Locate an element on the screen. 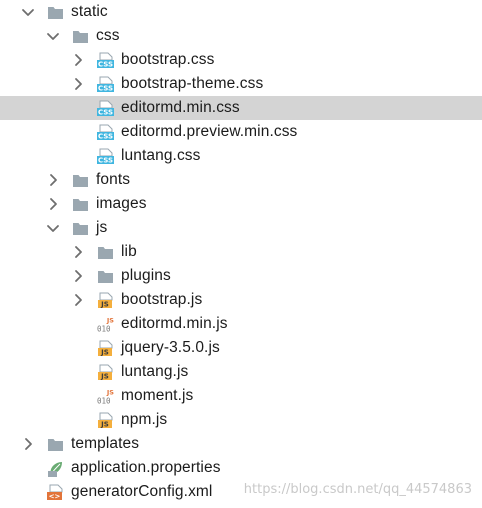 The width and height of the screenshot is (482, 508). tree-item-label: luntang.js is located at coordinates (155, 371).